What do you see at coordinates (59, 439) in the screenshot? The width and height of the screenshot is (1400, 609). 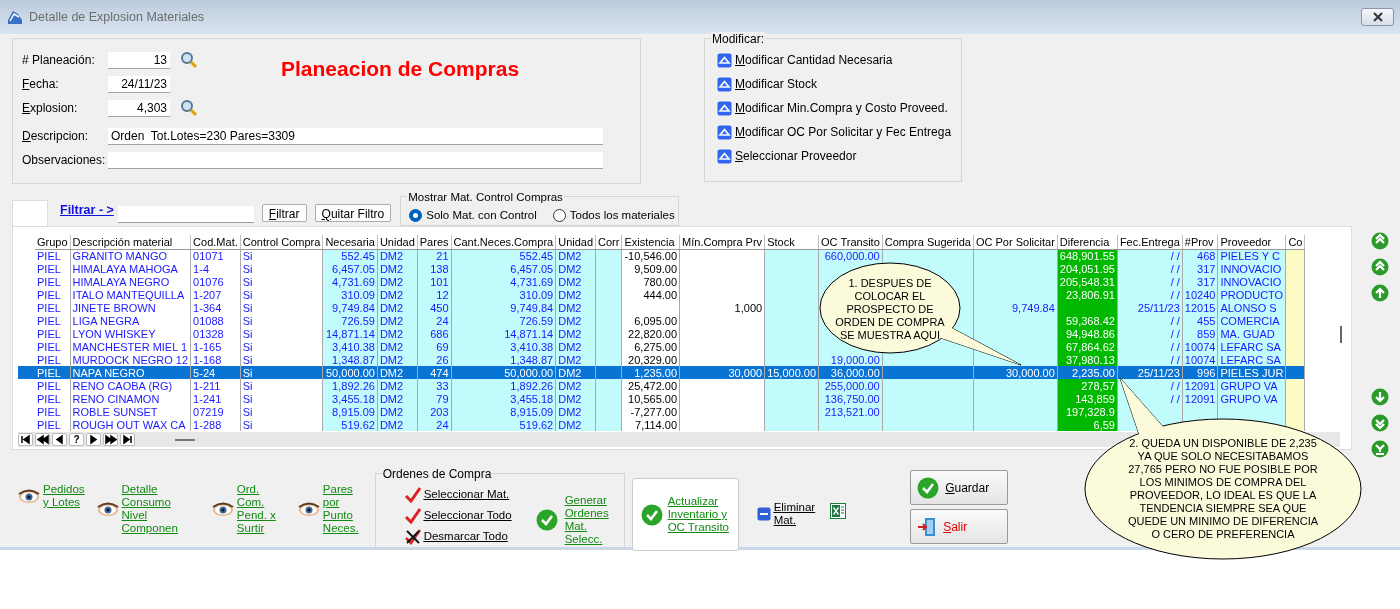 I see `previous-button` at bounding box center [59, 439].